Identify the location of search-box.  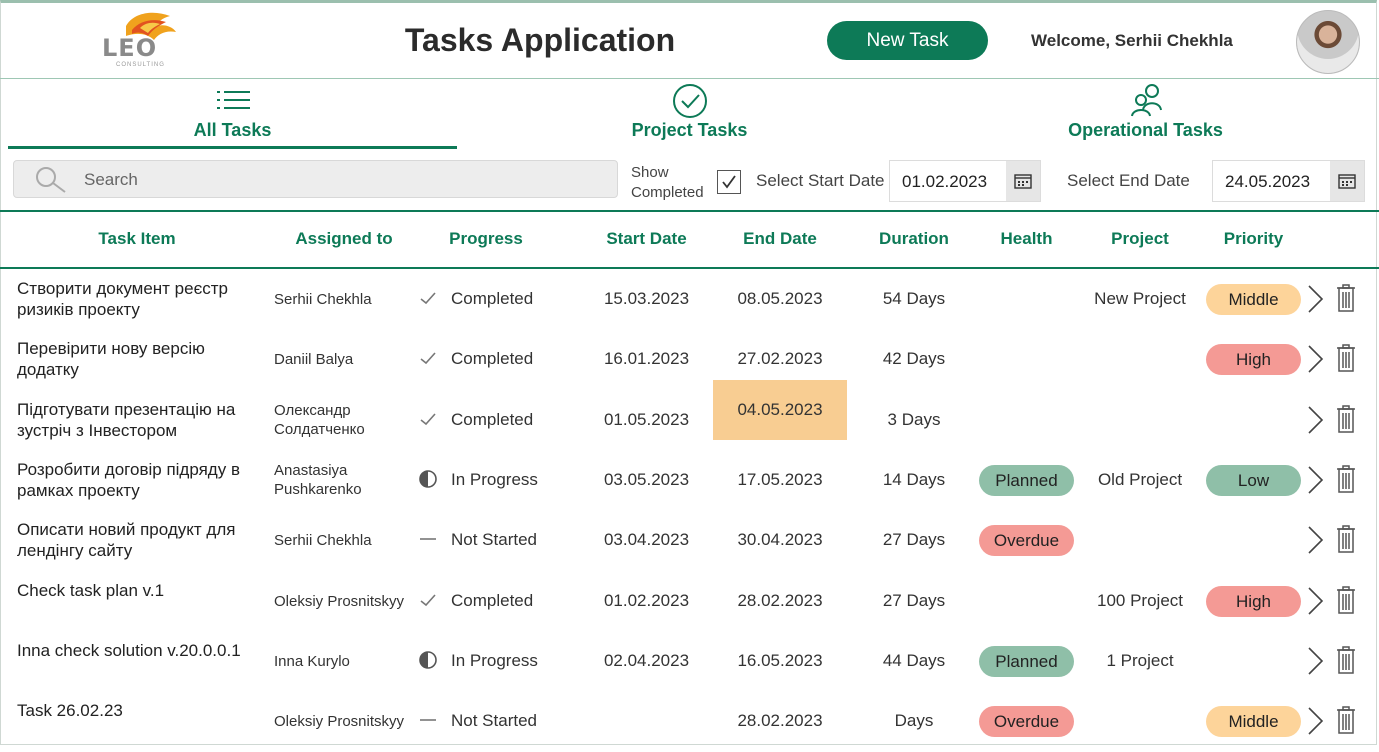
(315, 179).